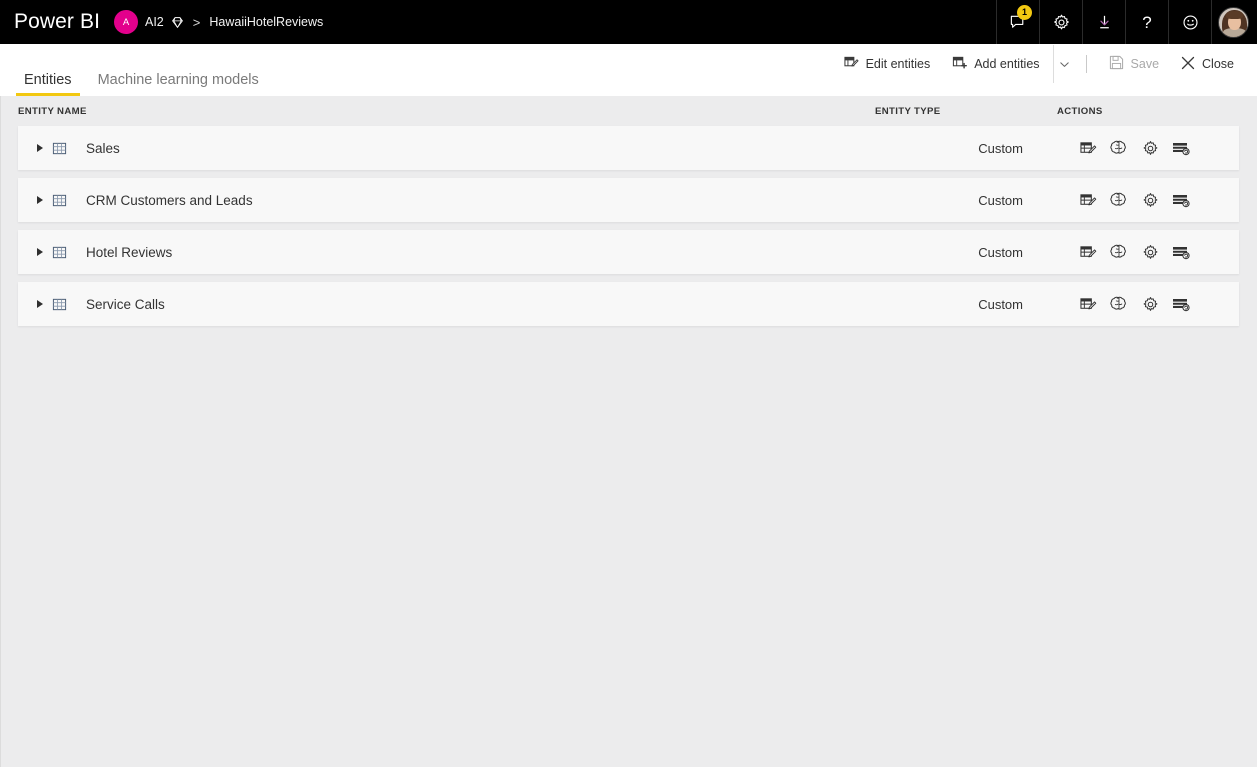  I want to click on add-entities-label: Add entities, so click(1007, 63).